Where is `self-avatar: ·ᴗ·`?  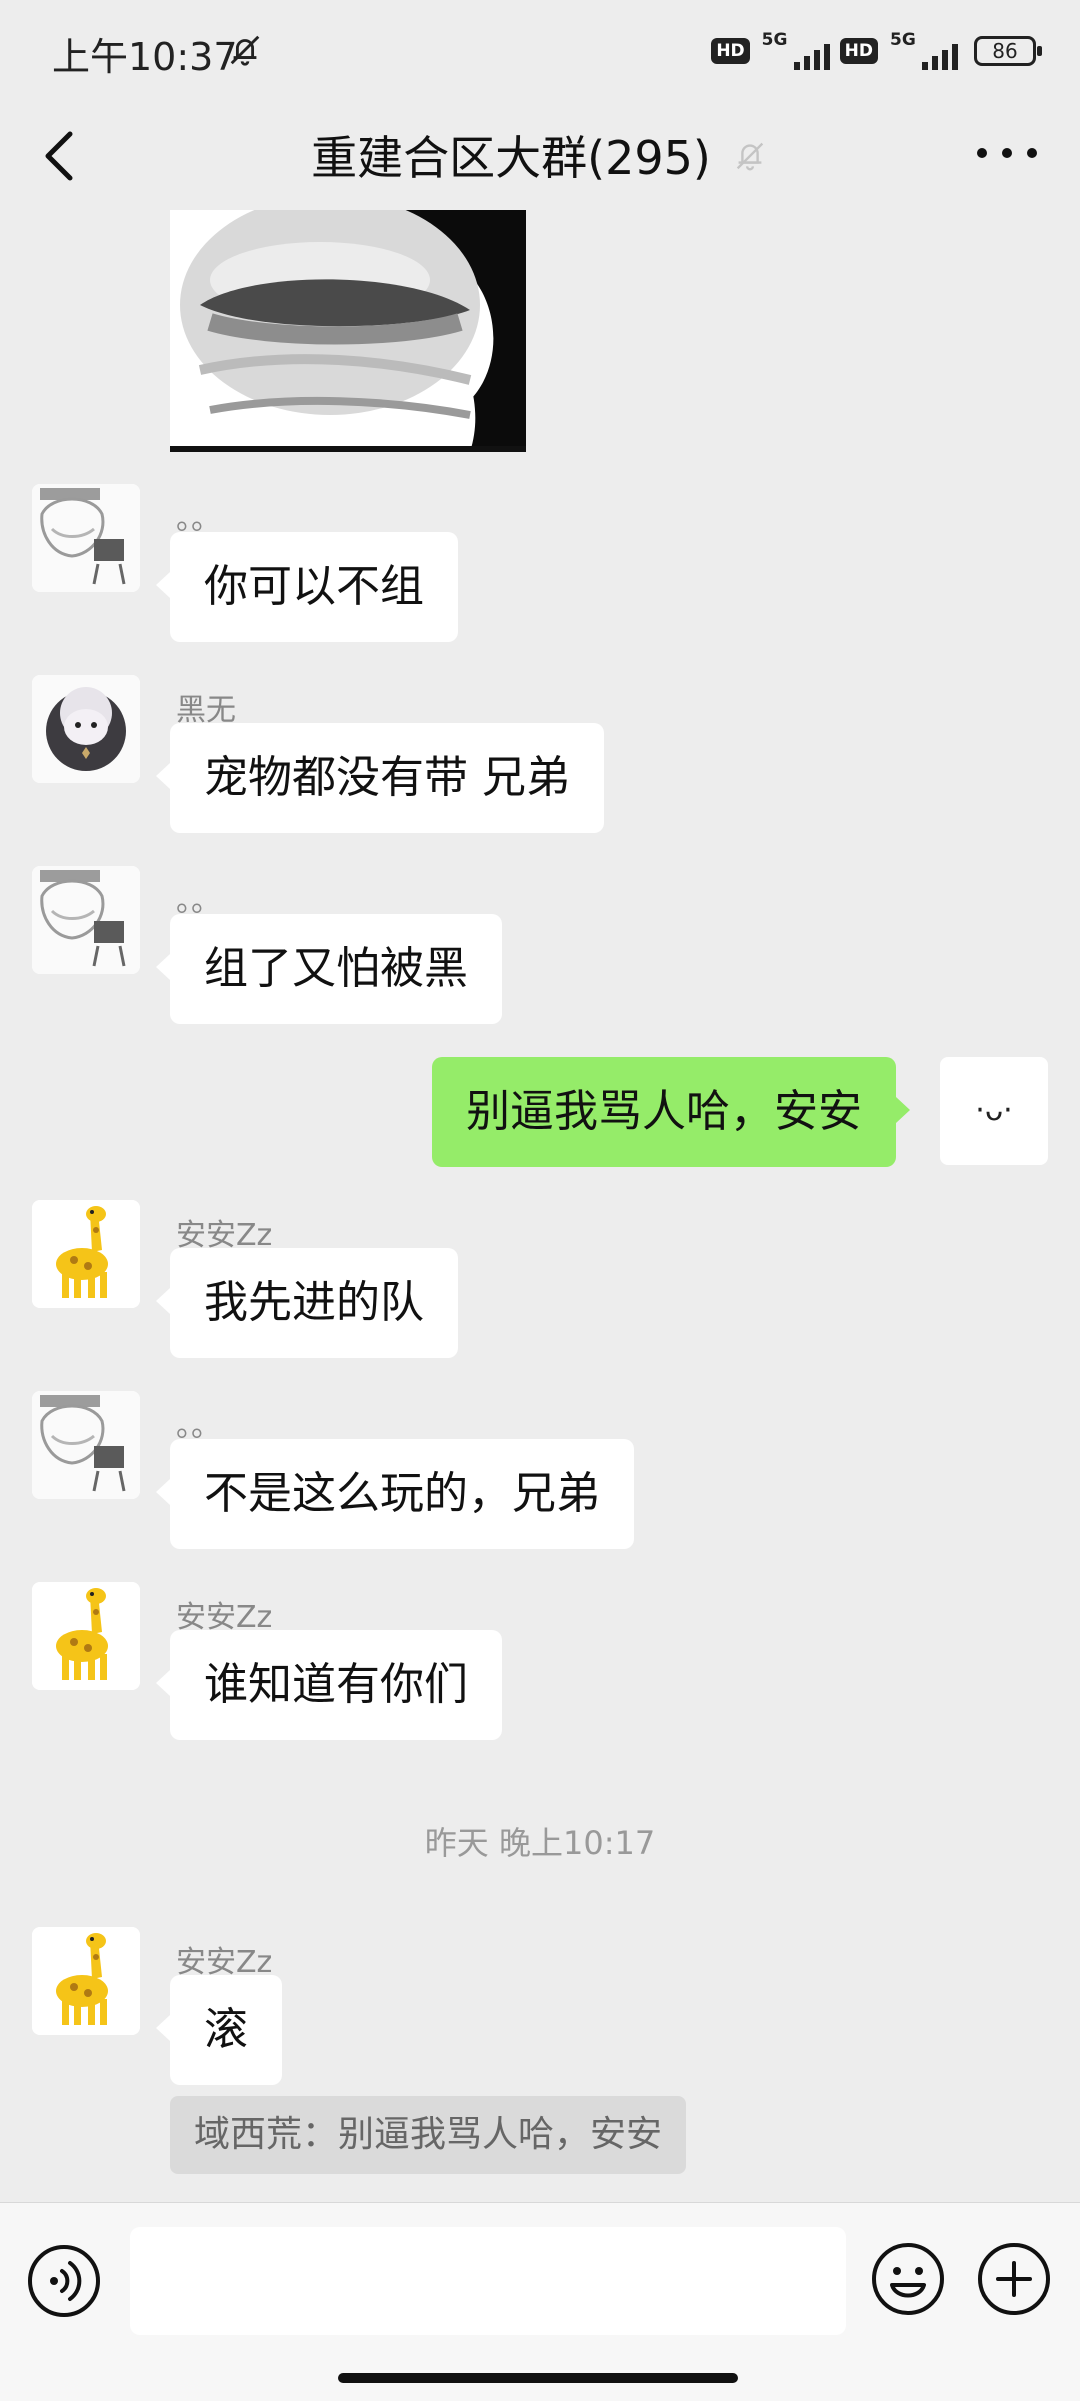 self-avatar: ·ᴗ· is located at coordinates (994, 1111).